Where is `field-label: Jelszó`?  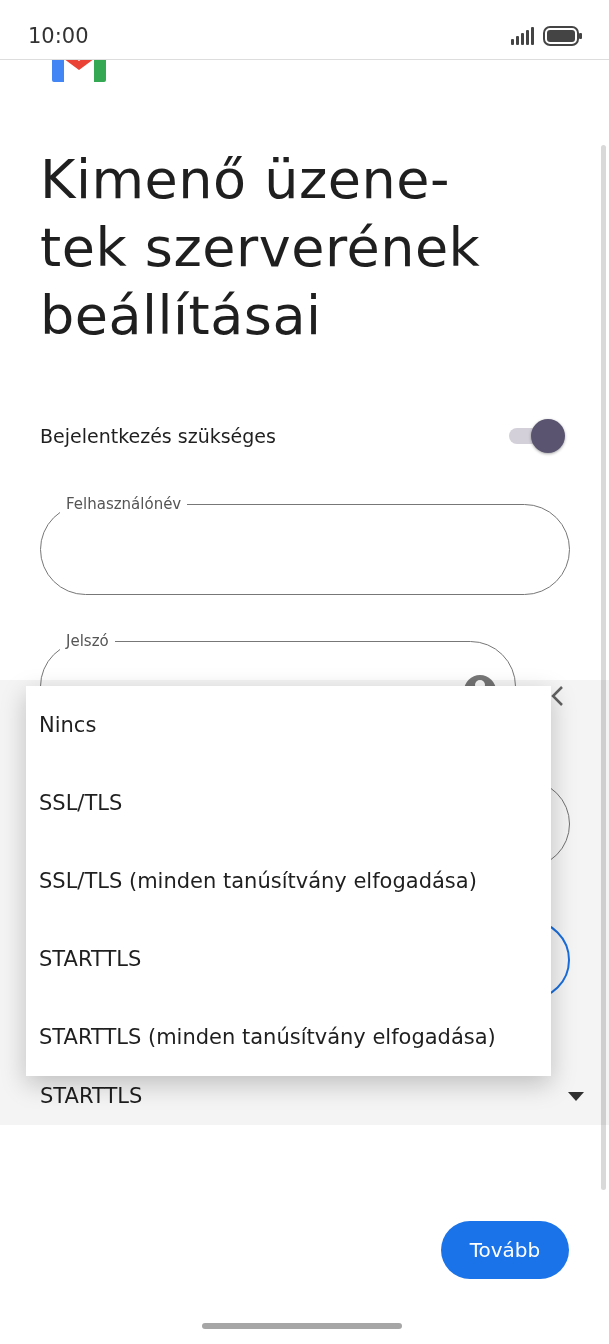 field-label: Jelszó is located at coordinates (87, 641).